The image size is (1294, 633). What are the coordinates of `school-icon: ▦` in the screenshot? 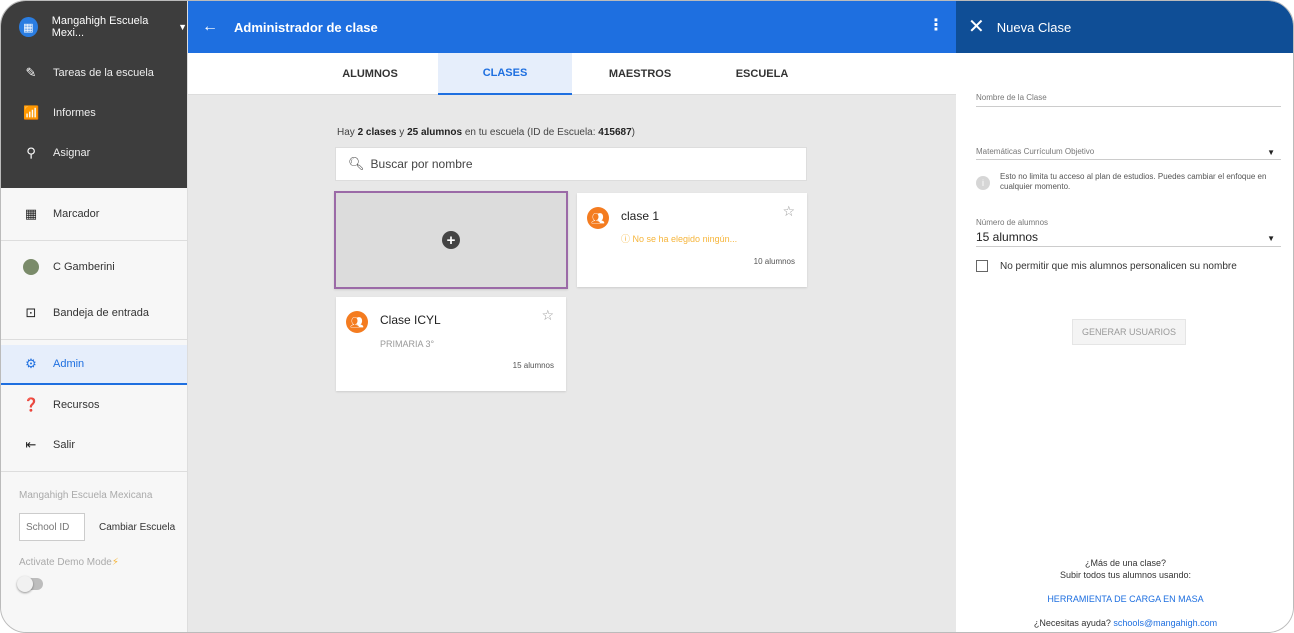 It's located at (28, 27).